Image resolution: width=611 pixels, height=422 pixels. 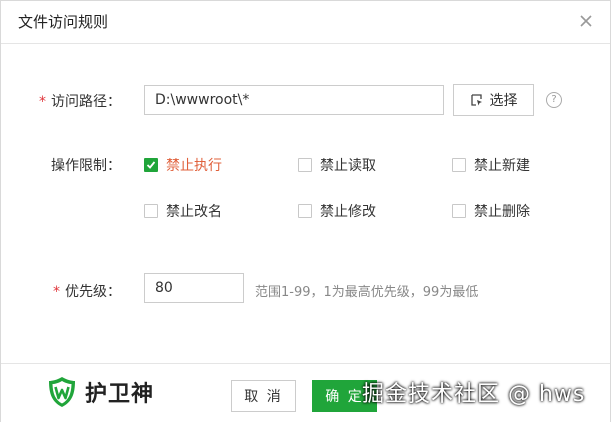 I want to click on priority-label-text: 优先级：, so click(x=93, y=292).